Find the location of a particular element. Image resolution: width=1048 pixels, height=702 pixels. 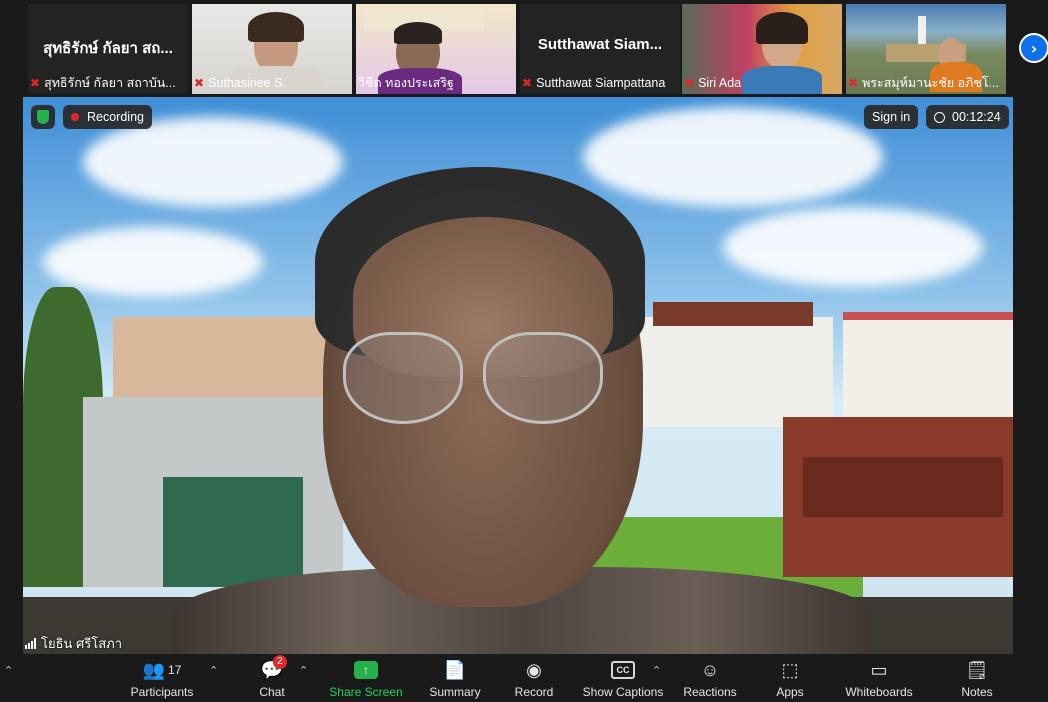

reactions-icon: ☺ is located at coordinates (710, 669).